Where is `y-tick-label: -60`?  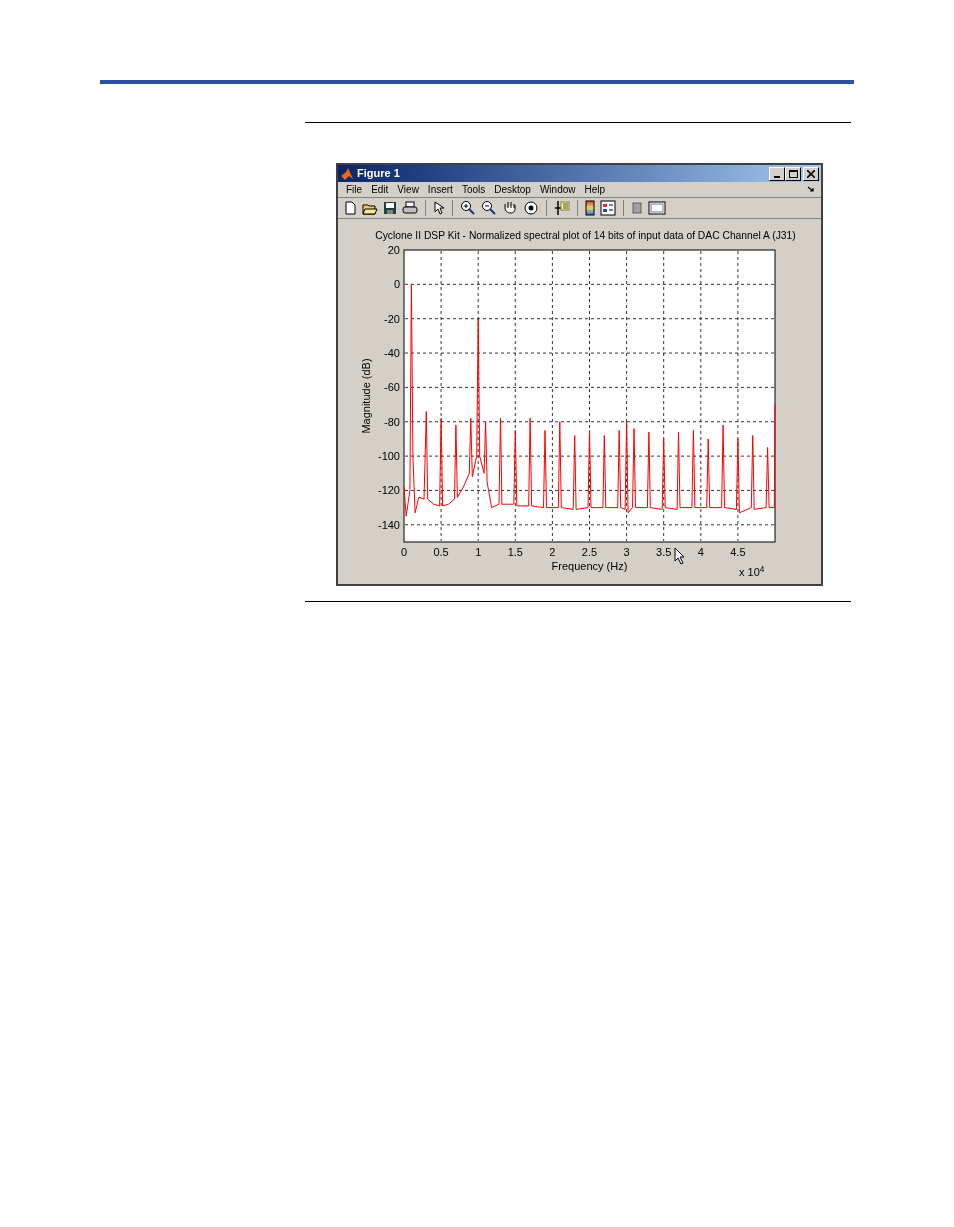 y-tick-label: -60 is located at coordinates (392, 387).